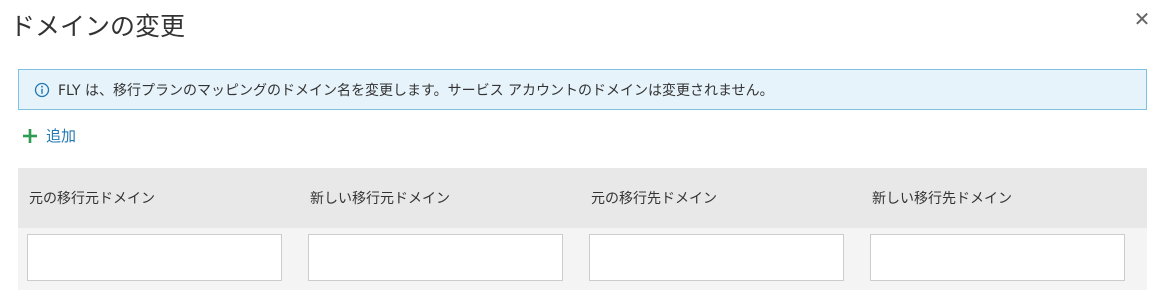 This screenshot has width=1160, height=291. What do you see at coordinates (42, 89) in the screenshot?
I see `info-icon` at bounding box center [42, 89].